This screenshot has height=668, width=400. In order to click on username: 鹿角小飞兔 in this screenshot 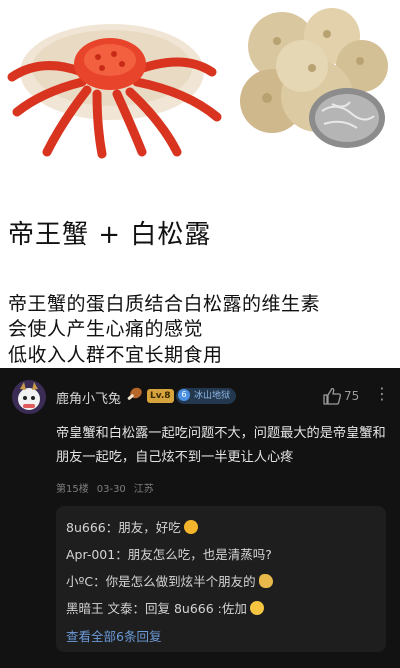, I will do `click(88, 397)`.